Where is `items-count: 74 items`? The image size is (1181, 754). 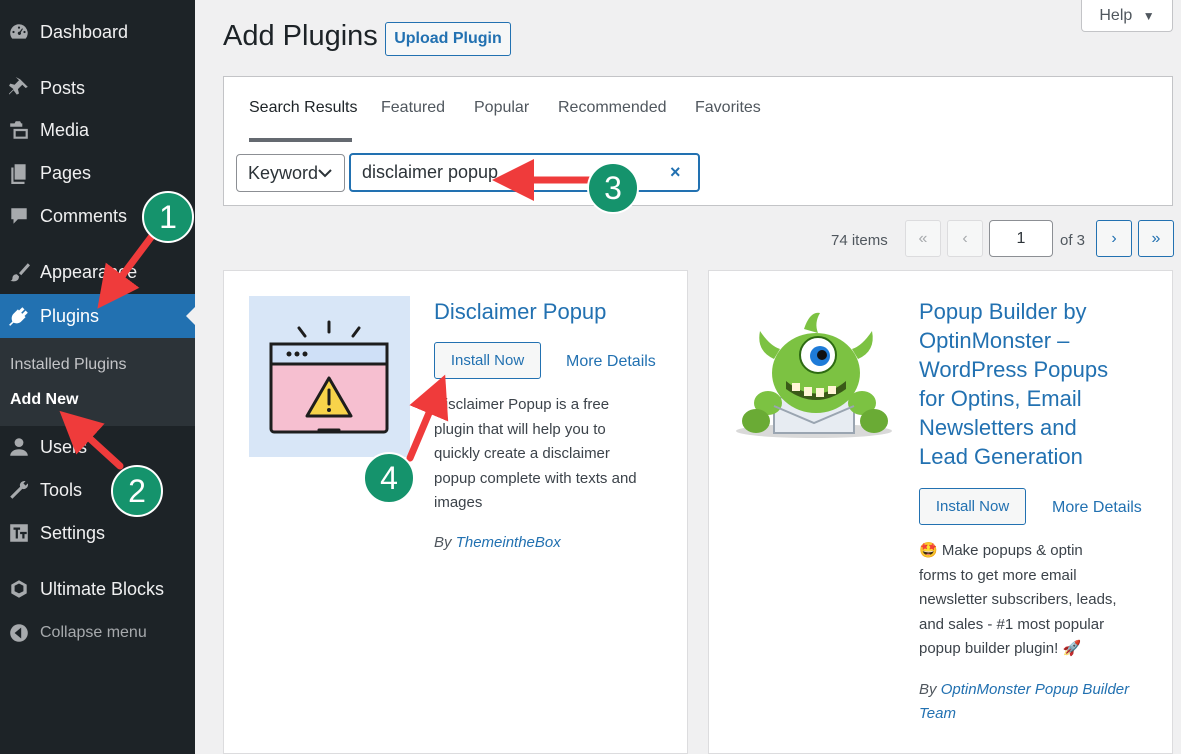 items-count: 74 items is located at coordinates (859, 240).